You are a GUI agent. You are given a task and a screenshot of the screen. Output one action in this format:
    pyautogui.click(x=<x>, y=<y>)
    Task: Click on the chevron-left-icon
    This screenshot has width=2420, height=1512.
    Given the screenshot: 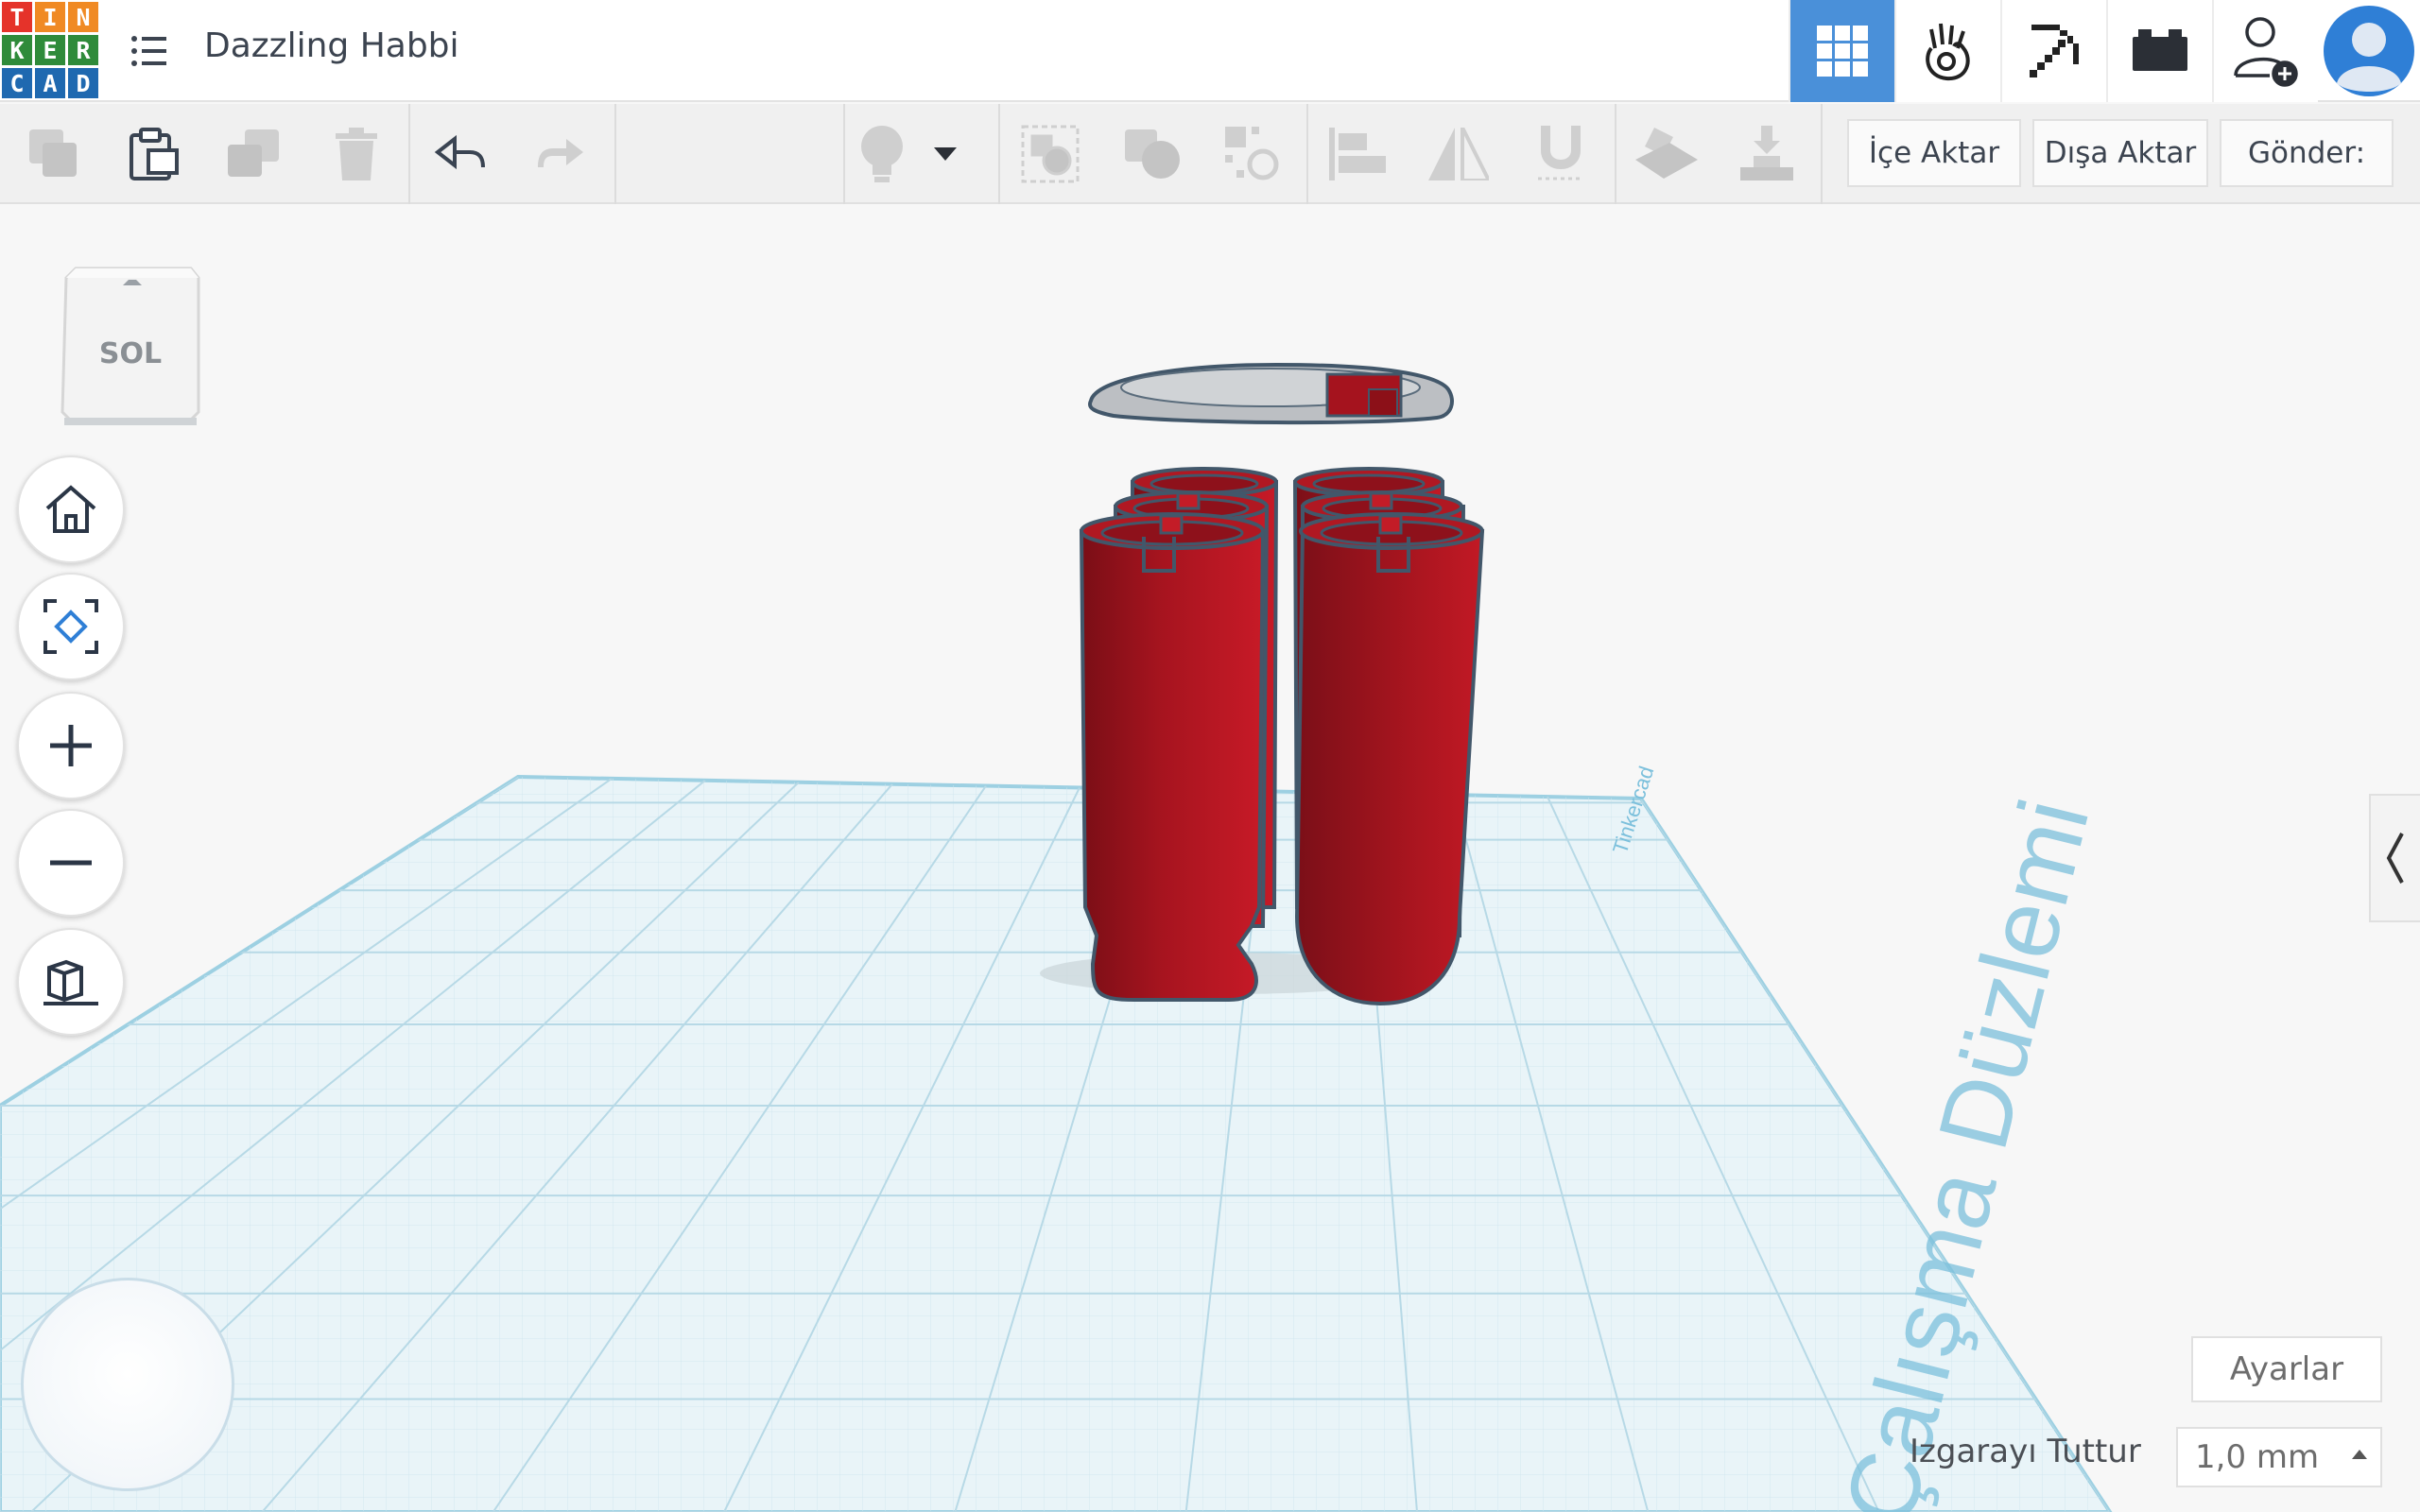 What is the action you would take?
    pyautogui.click(x=2395, y=858)
    